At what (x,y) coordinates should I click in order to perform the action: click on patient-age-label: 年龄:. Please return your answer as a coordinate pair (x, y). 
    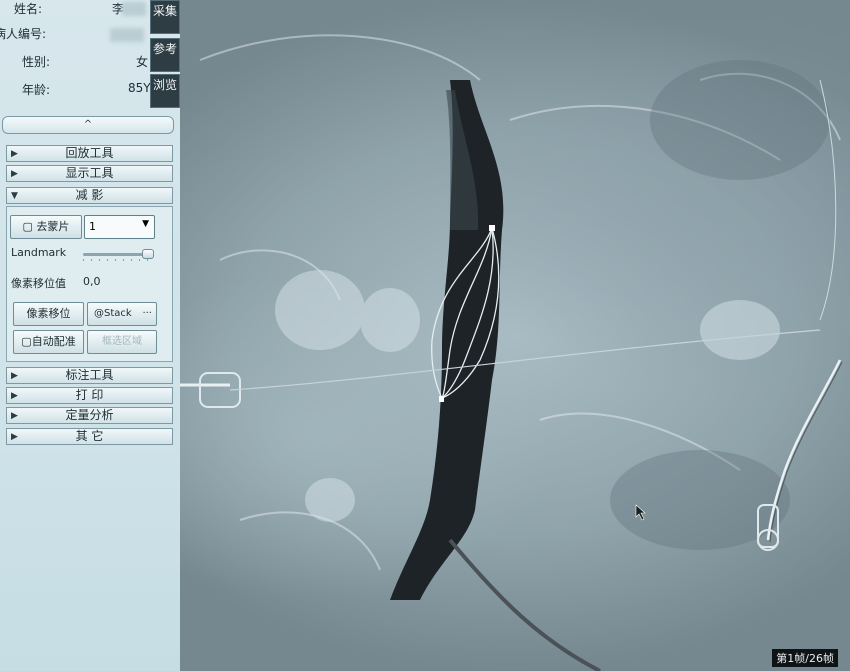
    Looking at the image, I should click on (36, 90).